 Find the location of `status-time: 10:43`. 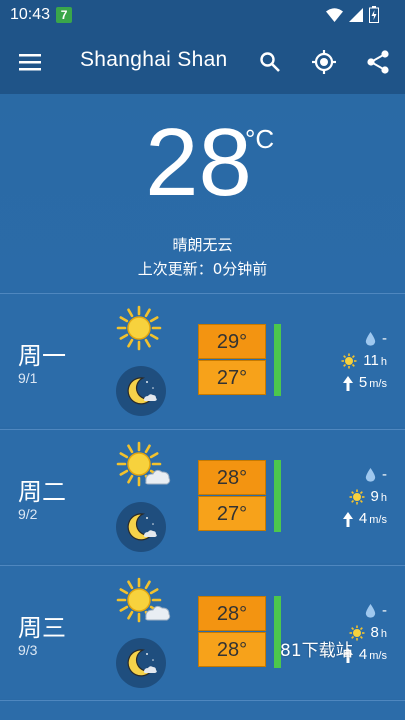

status-time: 10:43 is located at coordinates (30, 14).